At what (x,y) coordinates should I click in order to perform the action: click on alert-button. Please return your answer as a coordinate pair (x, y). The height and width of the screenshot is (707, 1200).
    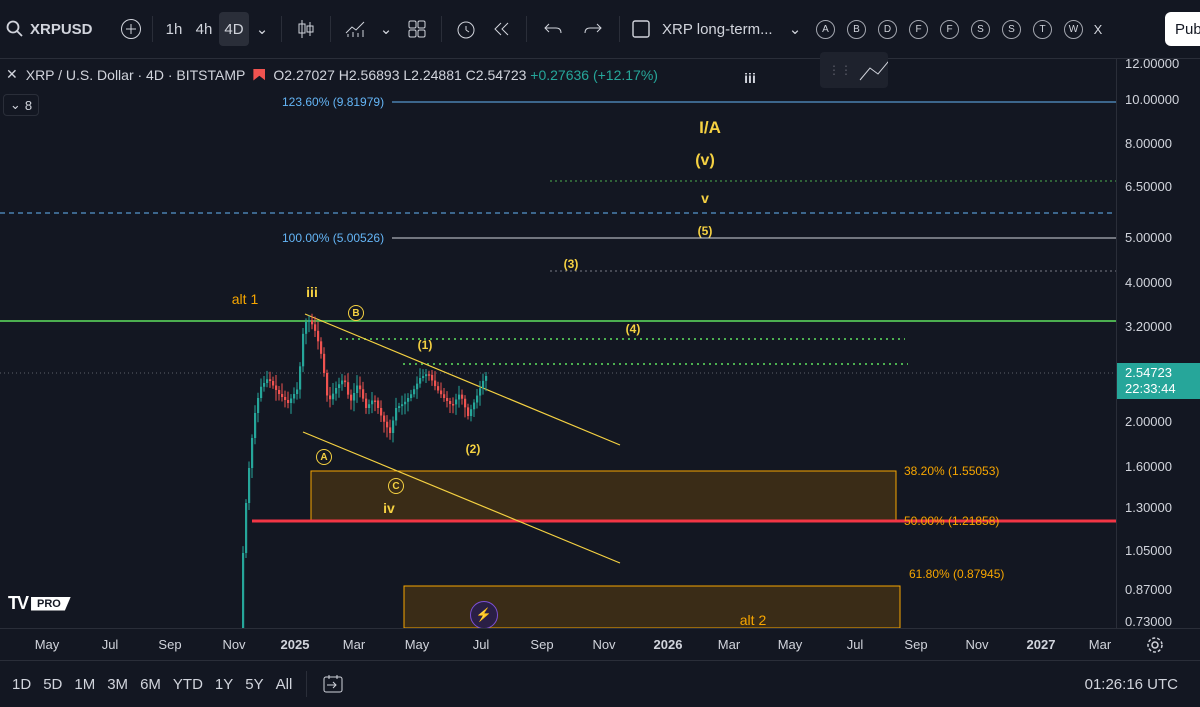
    Looking at the image, I should click on (466, 29).